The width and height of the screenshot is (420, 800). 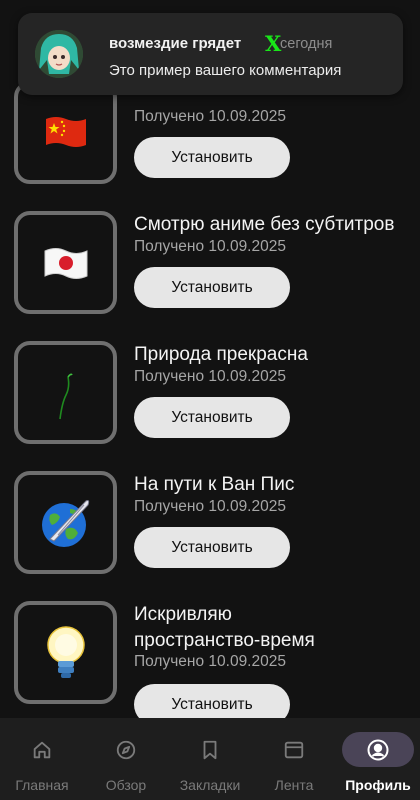 I want to click on bookmark-icon, so click(x=210, y=749).